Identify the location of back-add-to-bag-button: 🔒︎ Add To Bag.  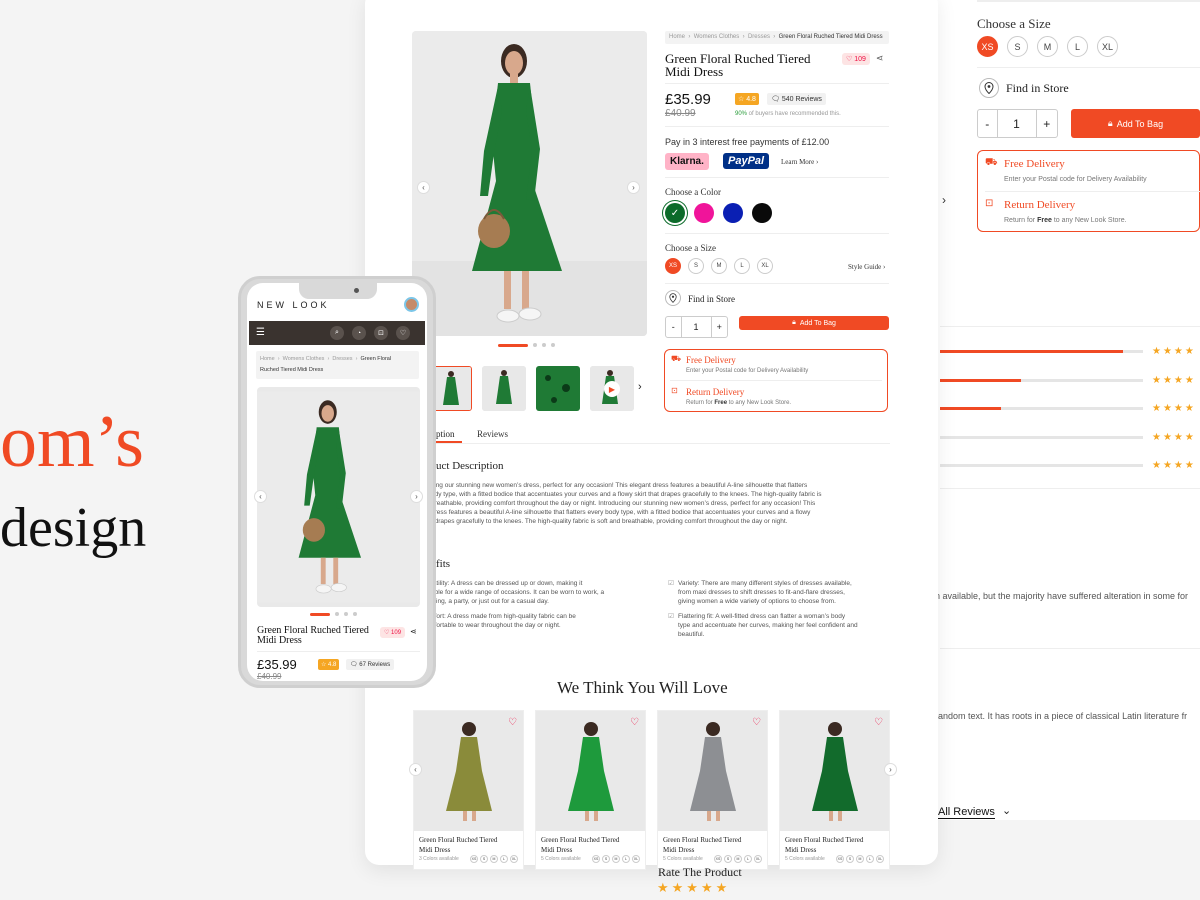
(1135, 123).